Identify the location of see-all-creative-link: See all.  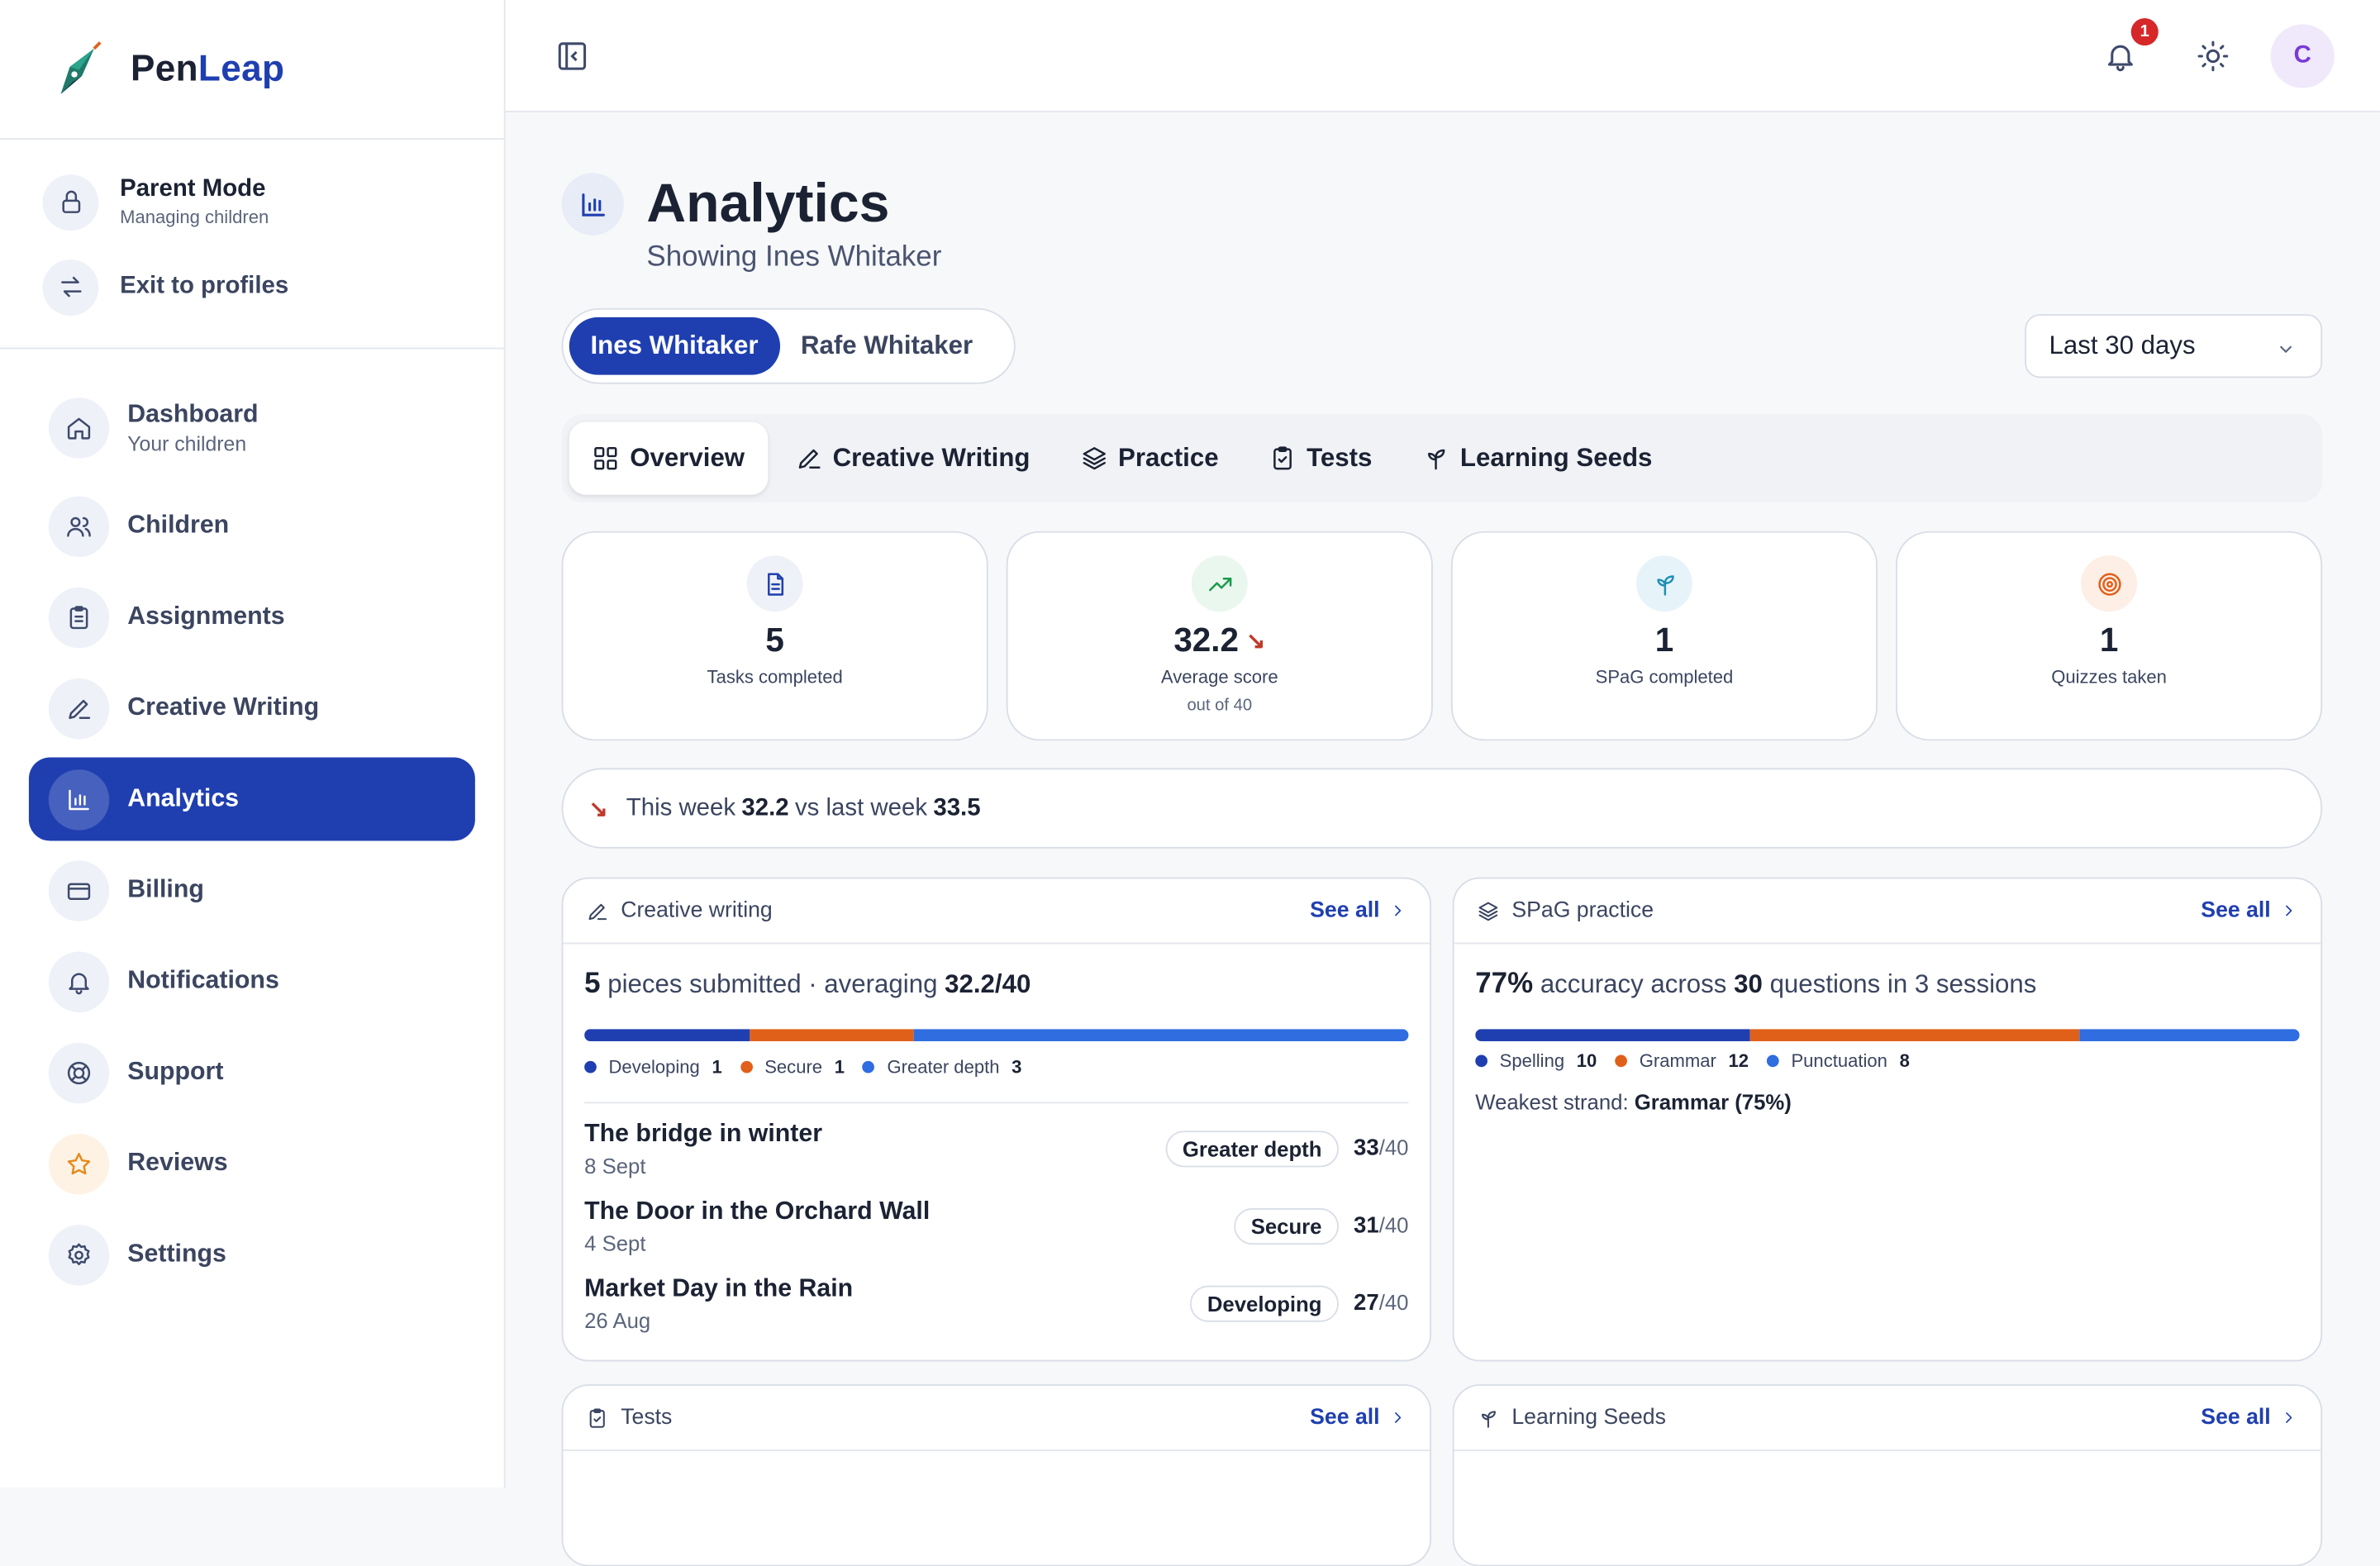
(1358, 910).